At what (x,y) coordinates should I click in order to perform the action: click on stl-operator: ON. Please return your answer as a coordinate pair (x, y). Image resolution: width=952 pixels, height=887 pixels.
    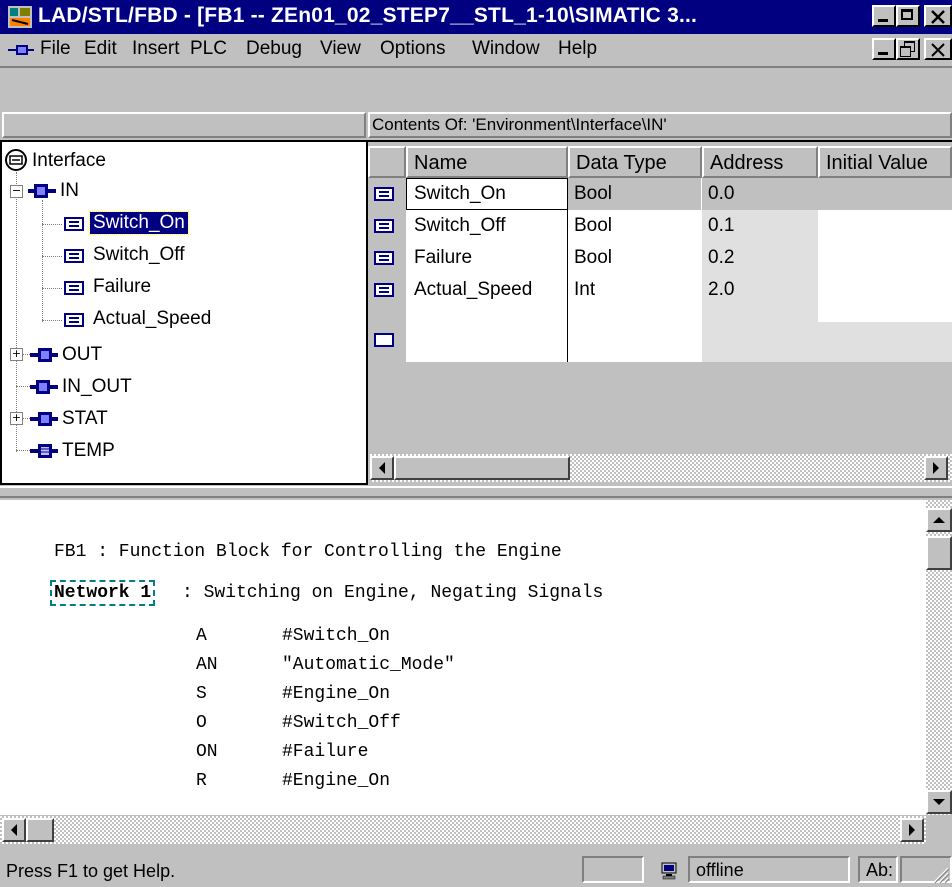
    Looking at the image, I should click on (207, 752).